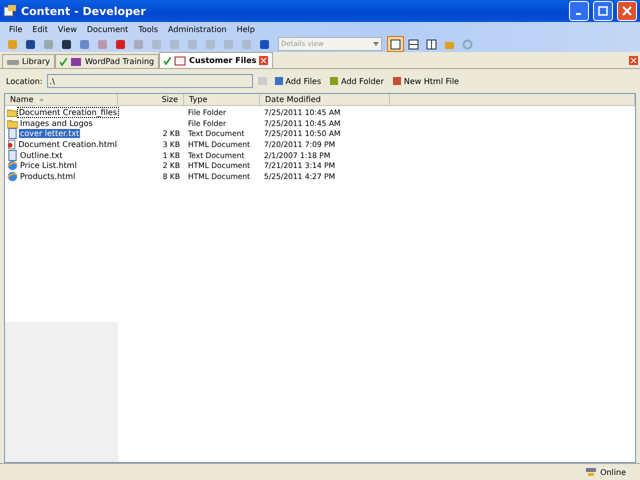 This screenshot has width=640, height=480. I want to click on sort-arrow-icon, so click(41, 99).